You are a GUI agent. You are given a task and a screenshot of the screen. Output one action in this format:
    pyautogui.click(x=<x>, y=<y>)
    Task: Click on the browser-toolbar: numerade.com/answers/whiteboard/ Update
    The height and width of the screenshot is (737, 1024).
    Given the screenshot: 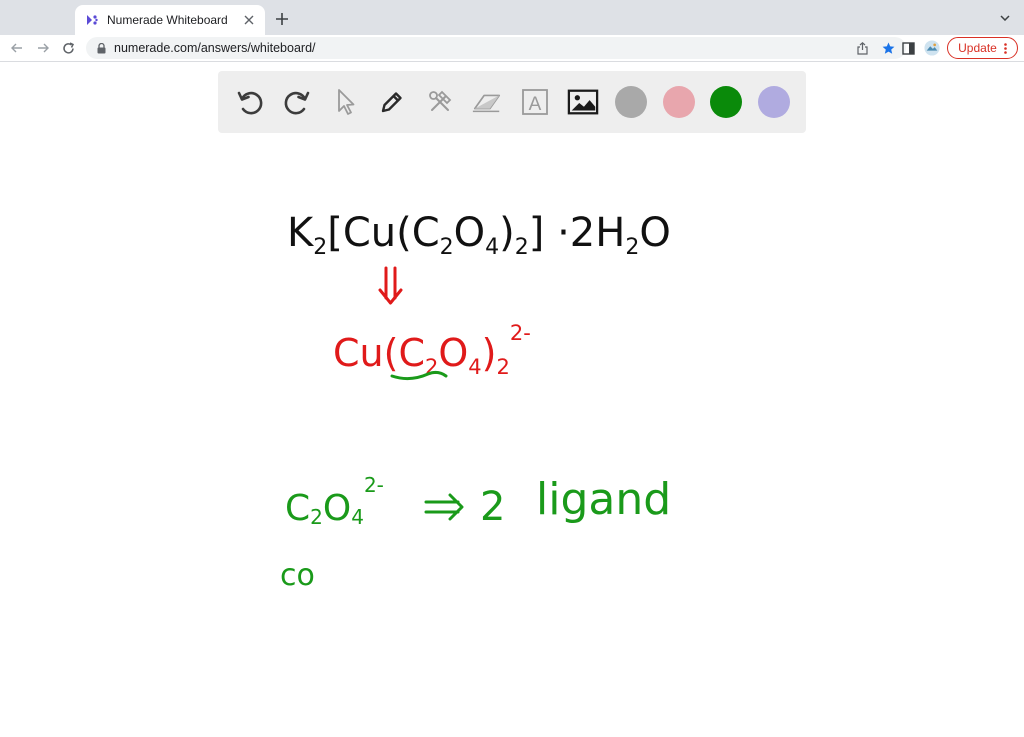 What is the action you would take?
    pyautogui.click(x=512, y=48)
    